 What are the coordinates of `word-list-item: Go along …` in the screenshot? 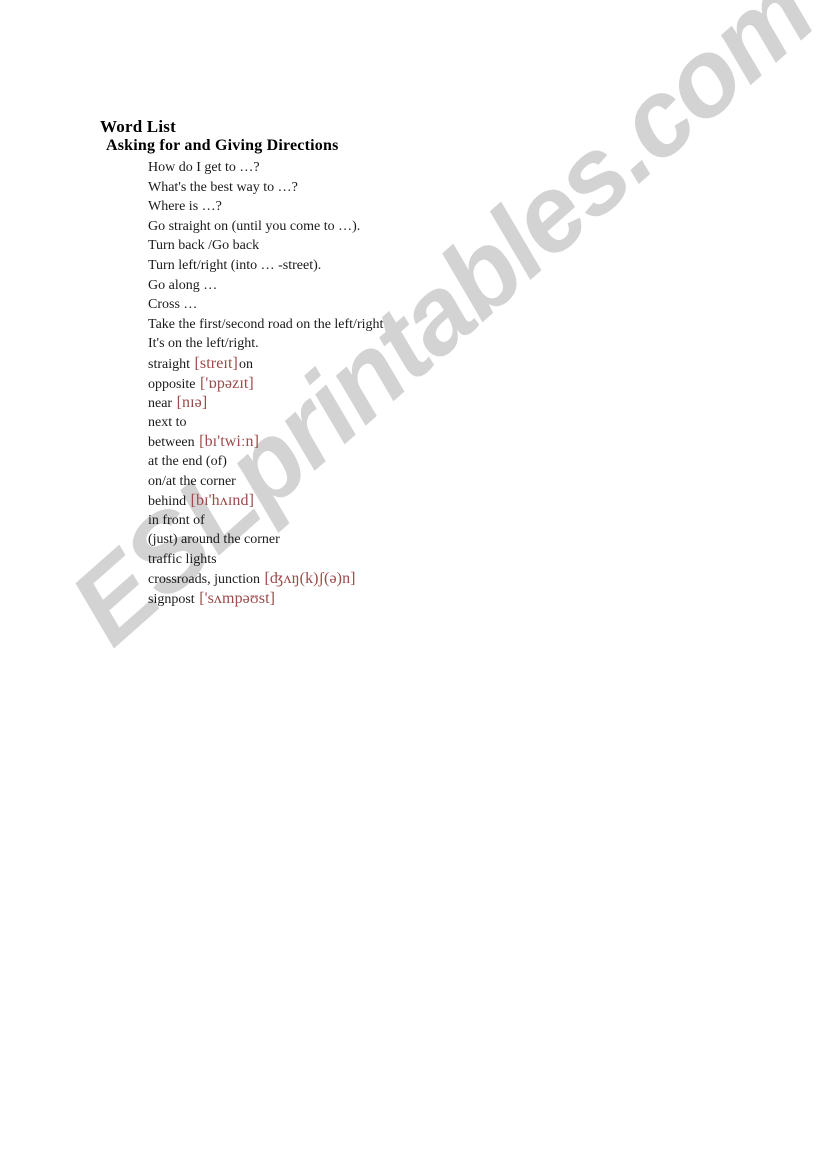 It's located at (448, 286).